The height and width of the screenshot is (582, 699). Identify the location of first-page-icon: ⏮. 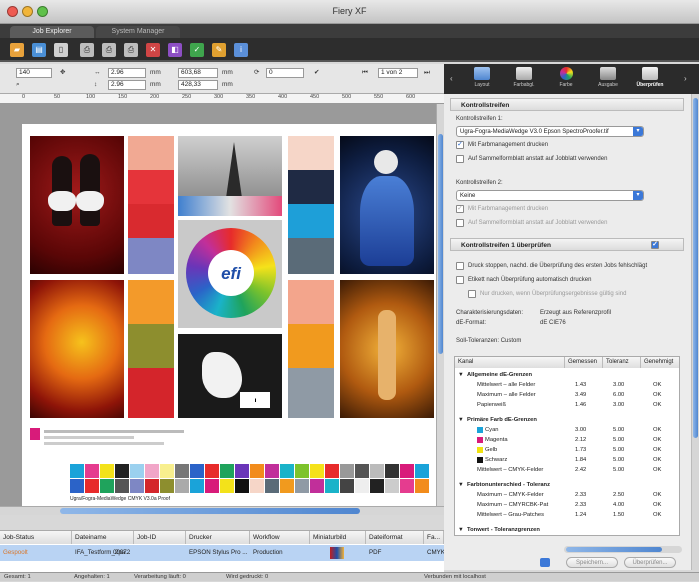
(365, 73).